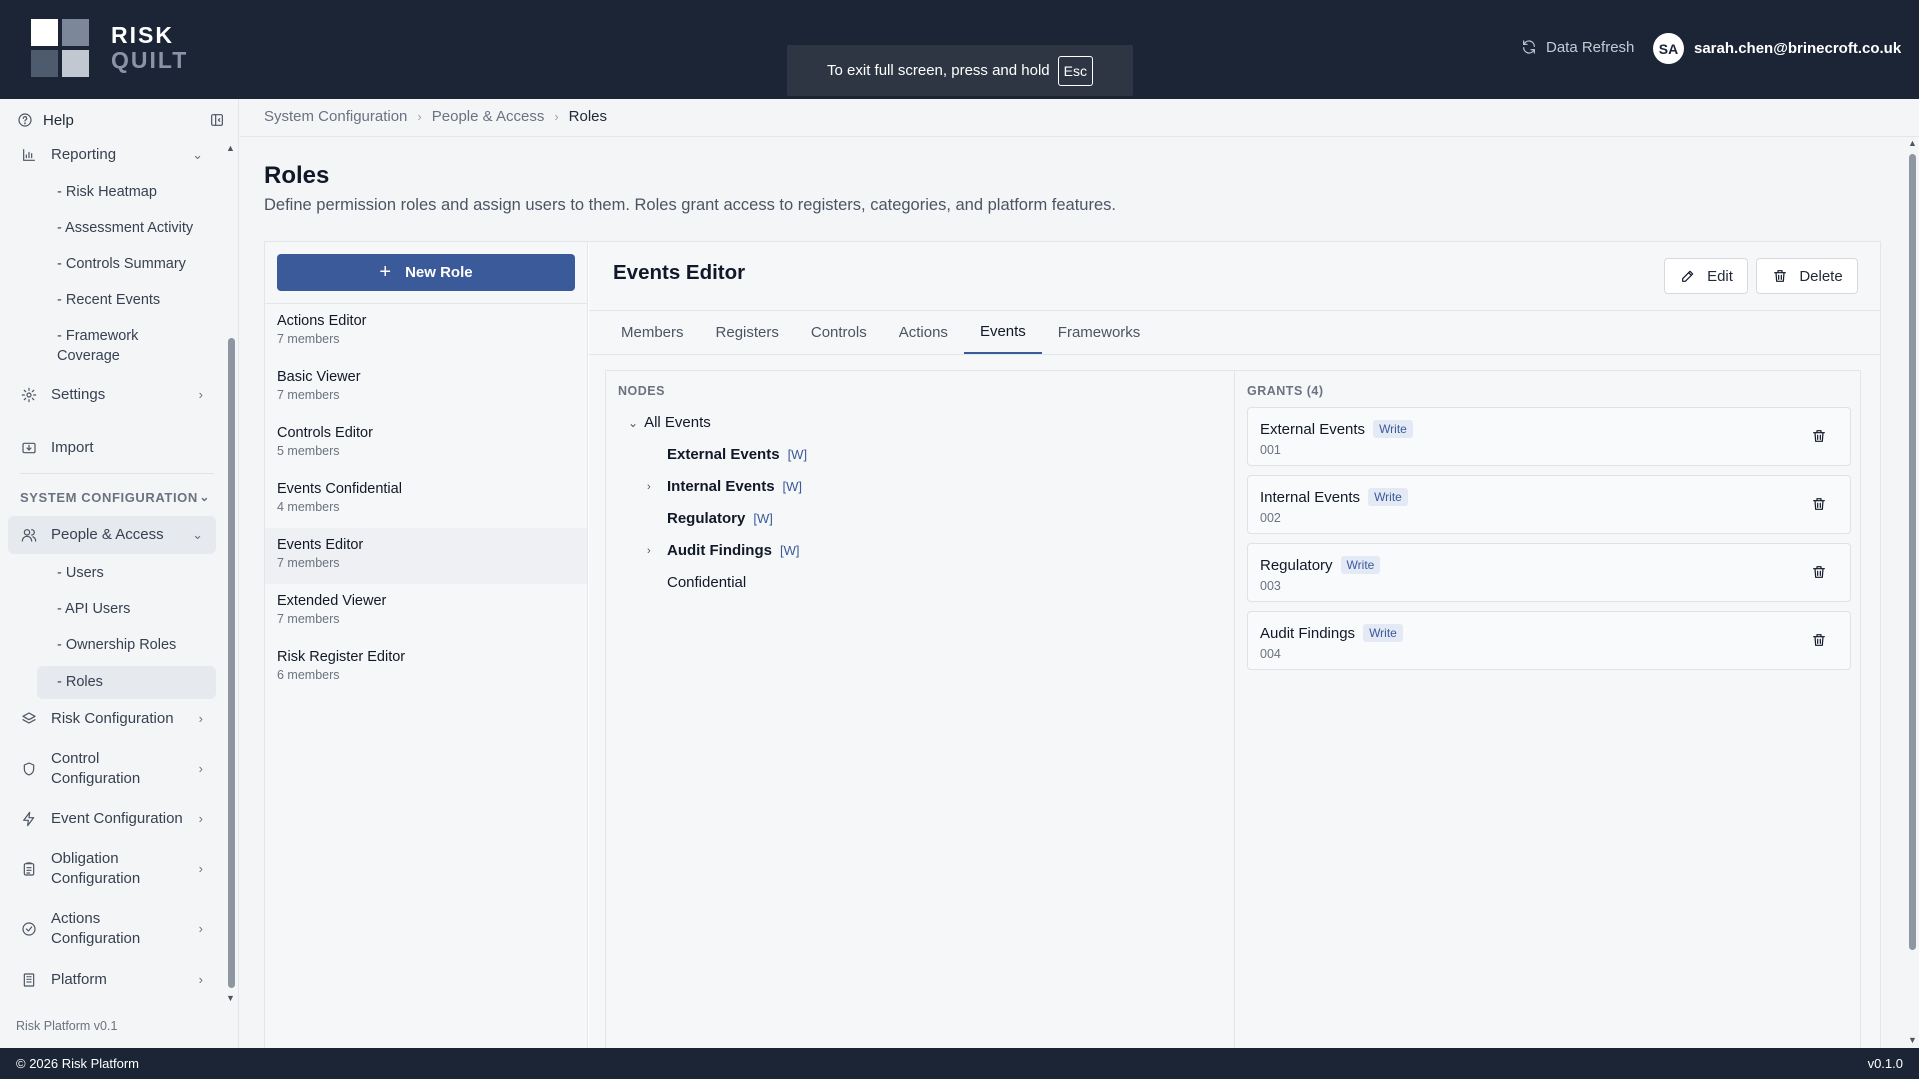 The height and width of the screenshot is (1079, 1919). I want to click on fullscreen-toast-text: To exit full screen, press and hold, so click(938, 70).